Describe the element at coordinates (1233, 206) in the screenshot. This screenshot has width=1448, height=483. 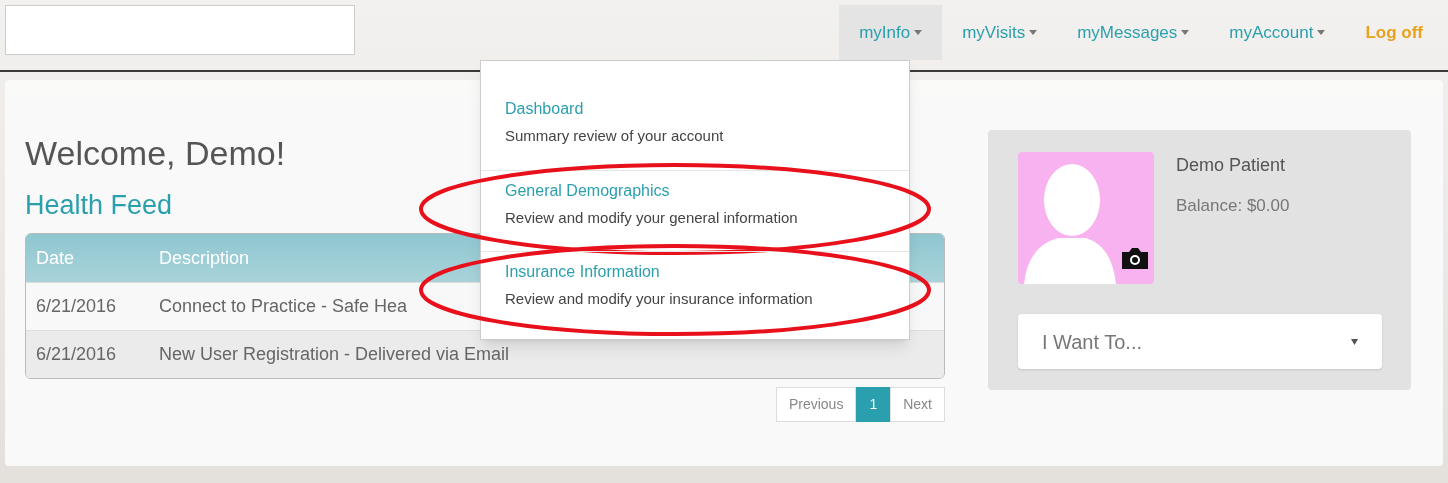
I see `balance-text: Balance: $0.00` at that location.